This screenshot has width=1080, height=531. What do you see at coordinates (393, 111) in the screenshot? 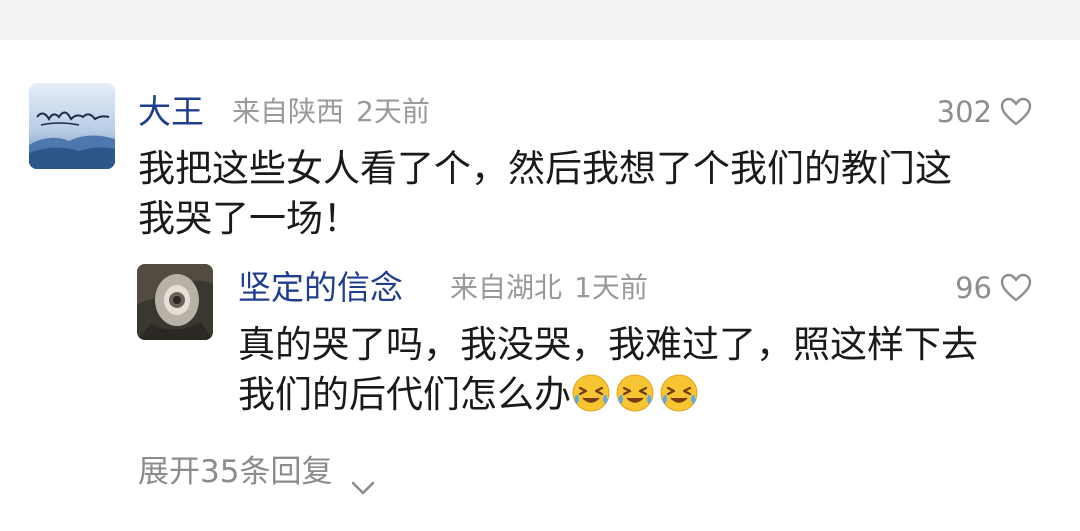
I see `comment-time: 2天前` at bounding box center [393, 111].